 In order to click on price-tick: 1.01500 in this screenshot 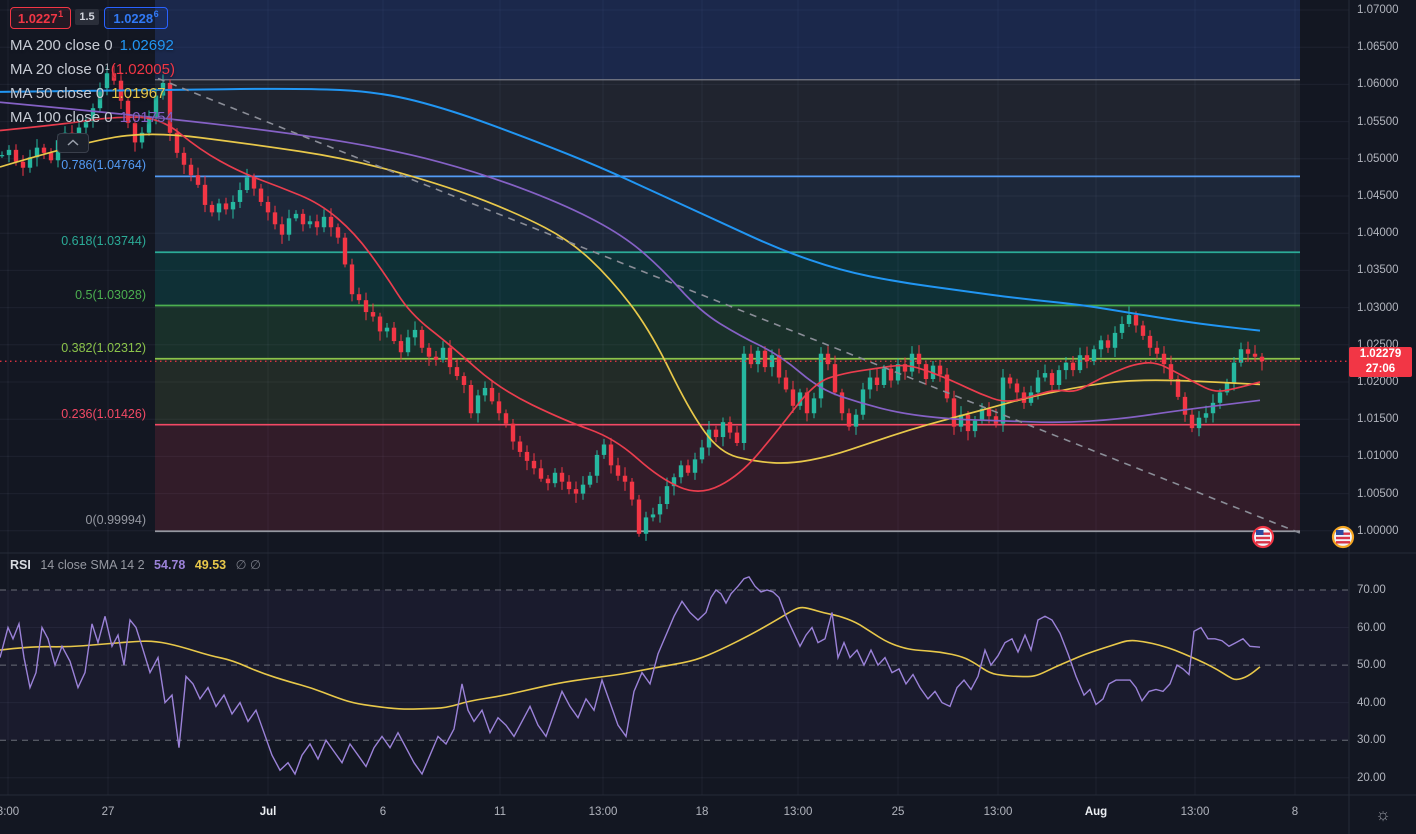, I will do `click(1378, 419)`.